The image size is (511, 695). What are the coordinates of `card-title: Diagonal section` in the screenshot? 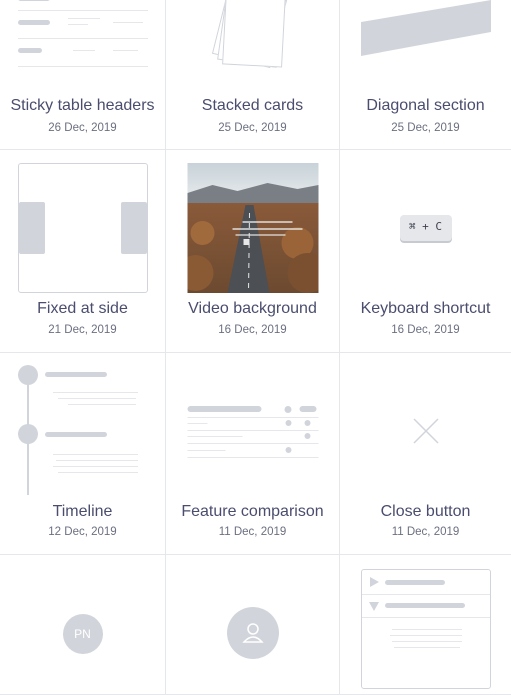 It's located at (425, 105).